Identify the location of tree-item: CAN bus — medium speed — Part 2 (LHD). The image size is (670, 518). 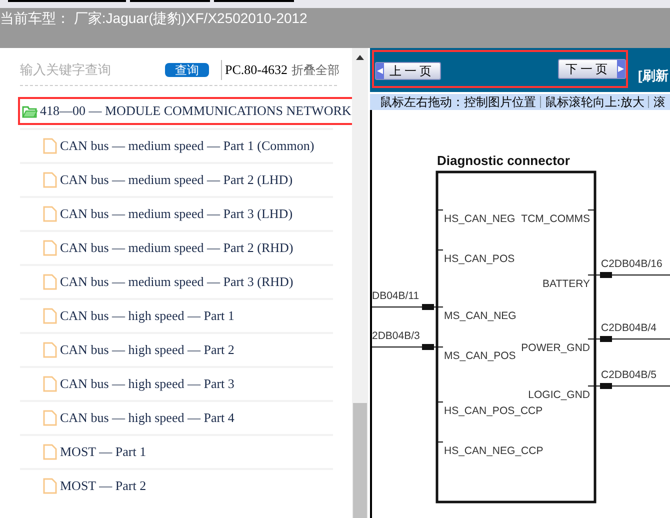
(168, 180).